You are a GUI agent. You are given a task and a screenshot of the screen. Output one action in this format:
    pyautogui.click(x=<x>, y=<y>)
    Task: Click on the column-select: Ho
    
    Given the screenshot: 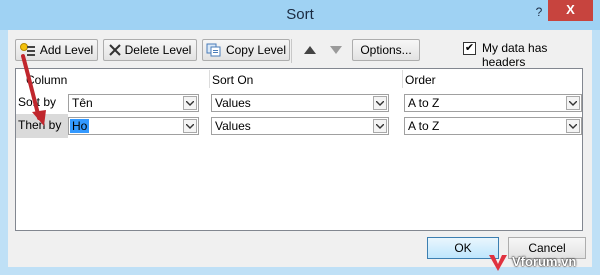 What is the action you would take?
    pyautogui.click(x=133, y=126)
    